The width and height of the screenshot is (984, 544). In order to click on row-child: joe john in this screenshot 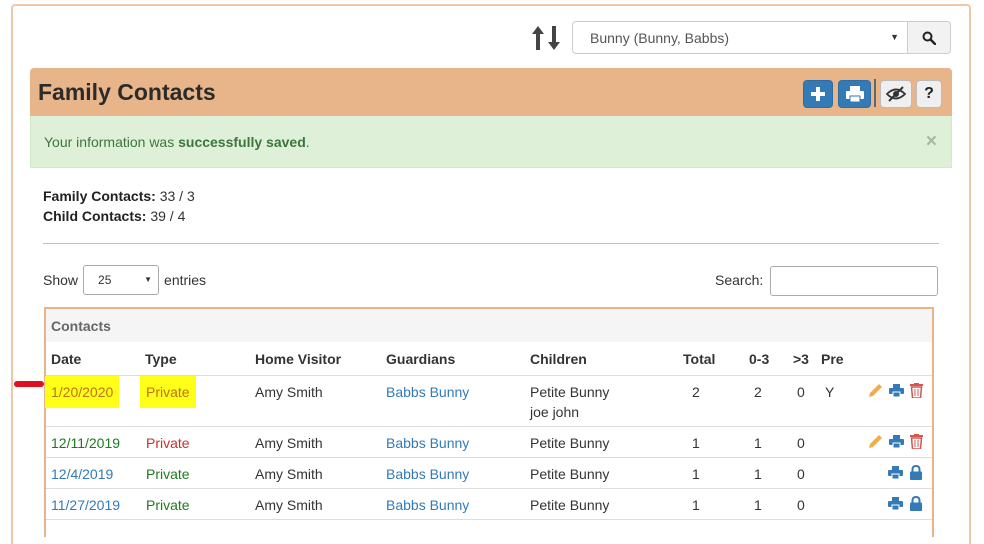, I will do `click(555, 412)`.